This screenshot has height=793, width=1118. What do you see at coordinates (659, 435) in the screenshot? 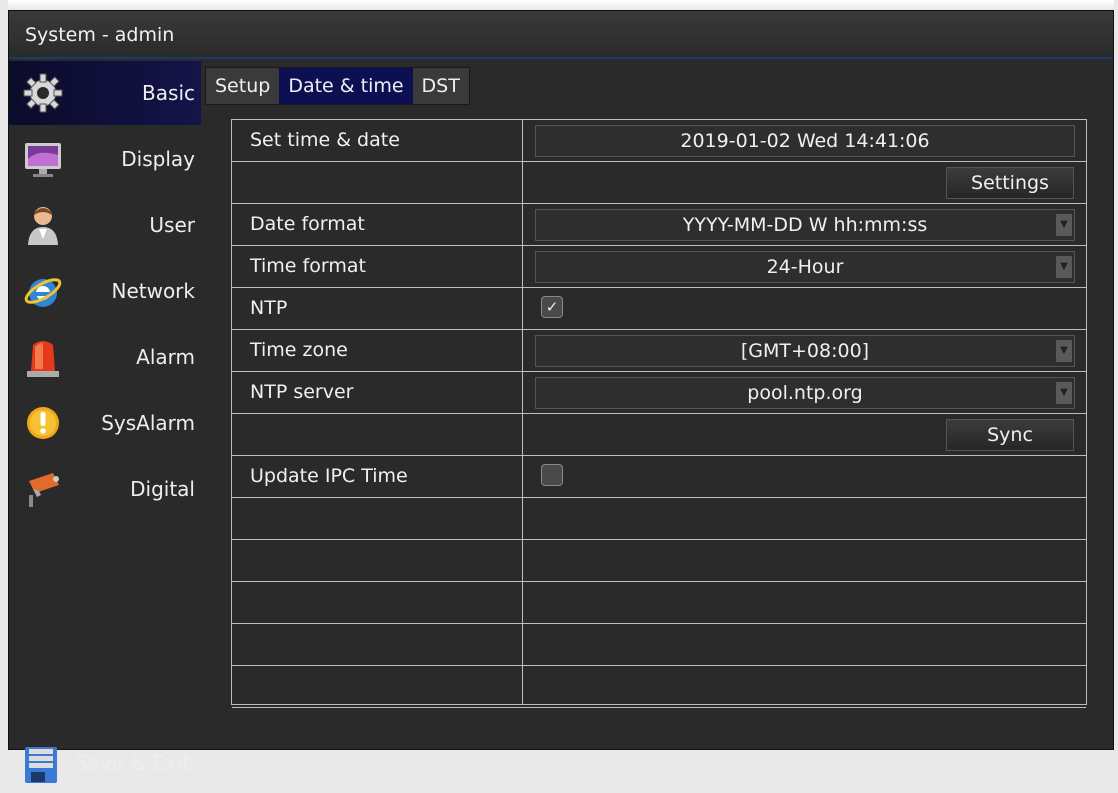
I see `row-sync: Sync` at bounding box center [659, 435].